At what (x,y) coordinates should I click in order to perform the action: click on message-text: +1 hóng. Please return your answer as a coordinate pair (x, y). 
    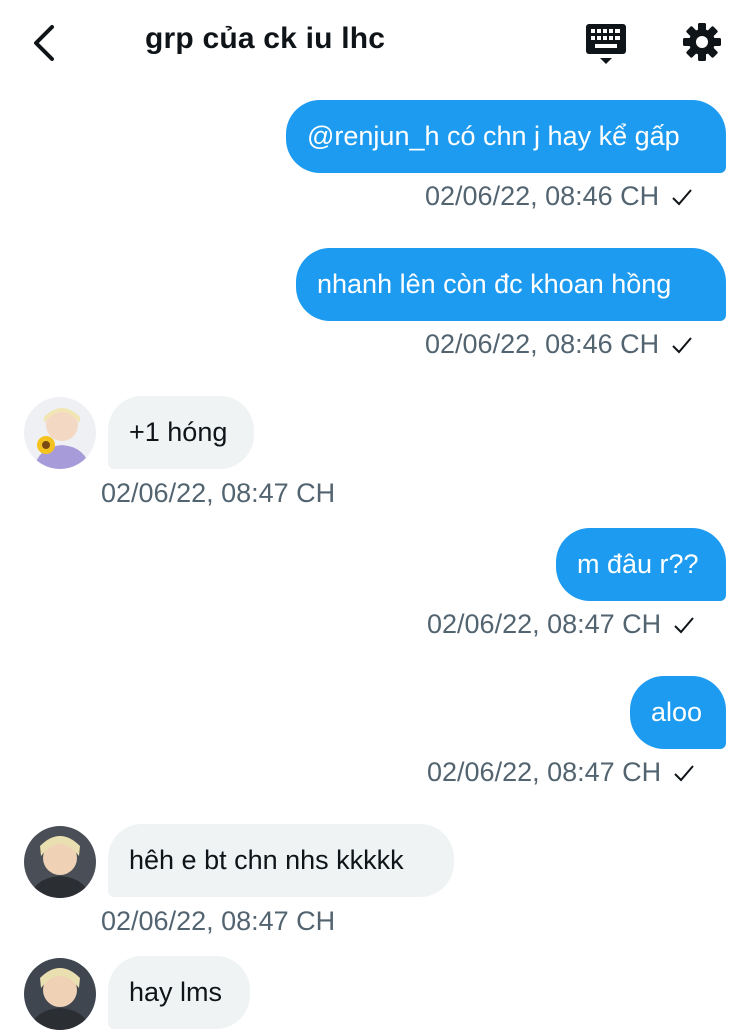
    Looking at the image, I should click on (178, 432).